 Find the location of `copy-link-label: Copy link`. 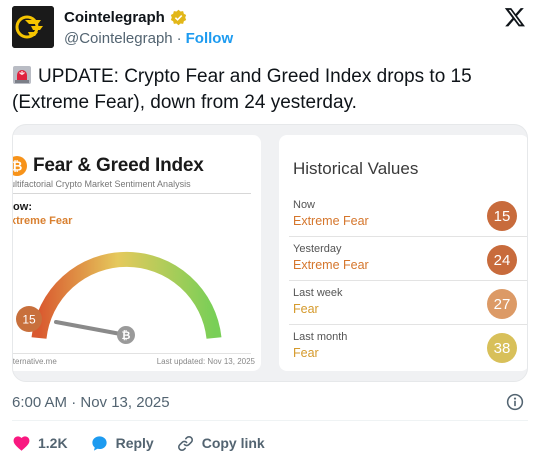

copy-link-label: Copy link is located at coordinates (233, 443).